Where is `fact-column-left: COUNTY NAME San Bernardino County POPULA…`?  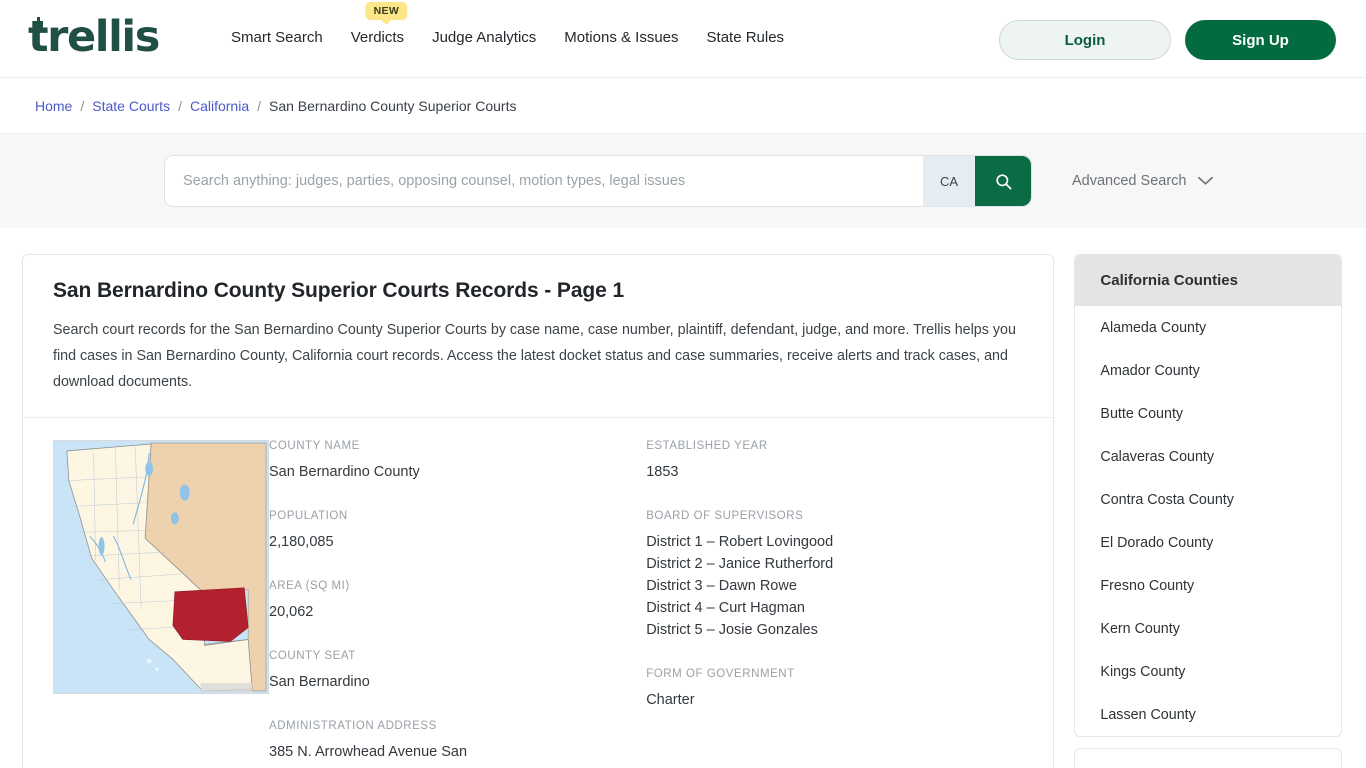 fact-column-left: COUNTY NAME San Bernardino County POPULA… is located at coordinates (457, 604).